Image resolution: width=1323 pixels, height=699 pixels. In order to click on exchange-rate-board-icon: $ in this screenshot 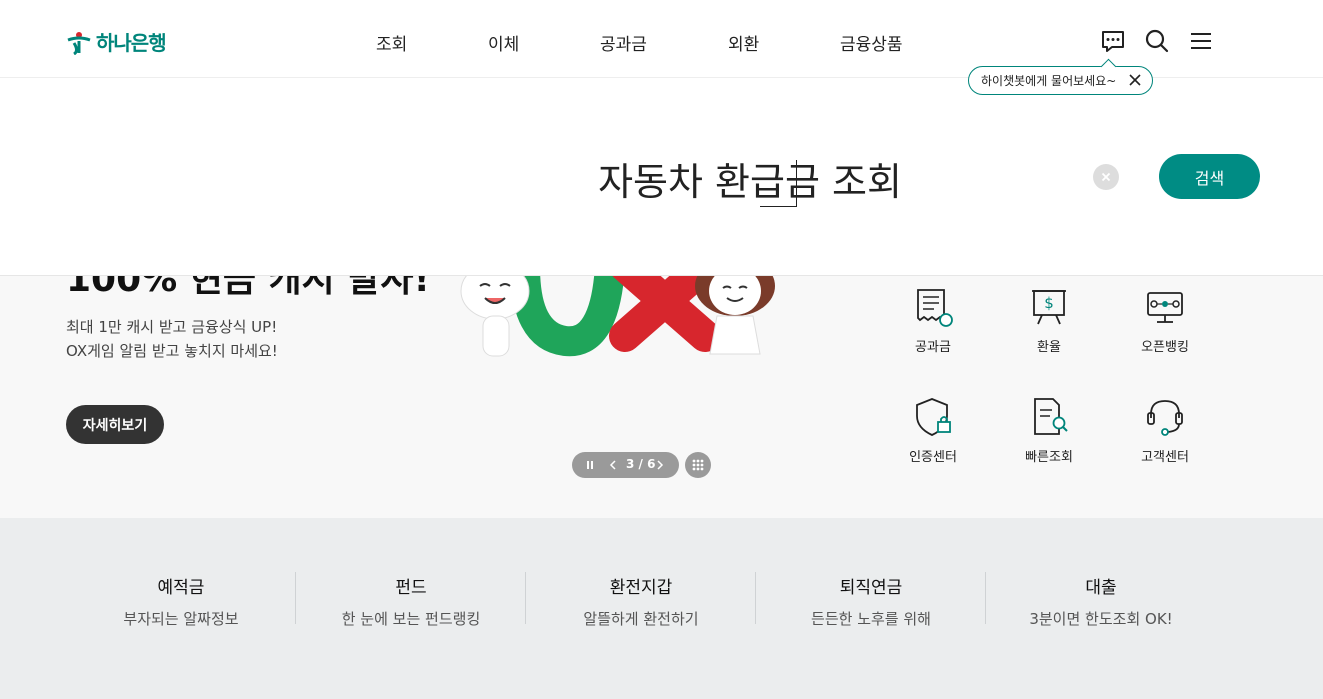, I will do `click(1049, 307)`.